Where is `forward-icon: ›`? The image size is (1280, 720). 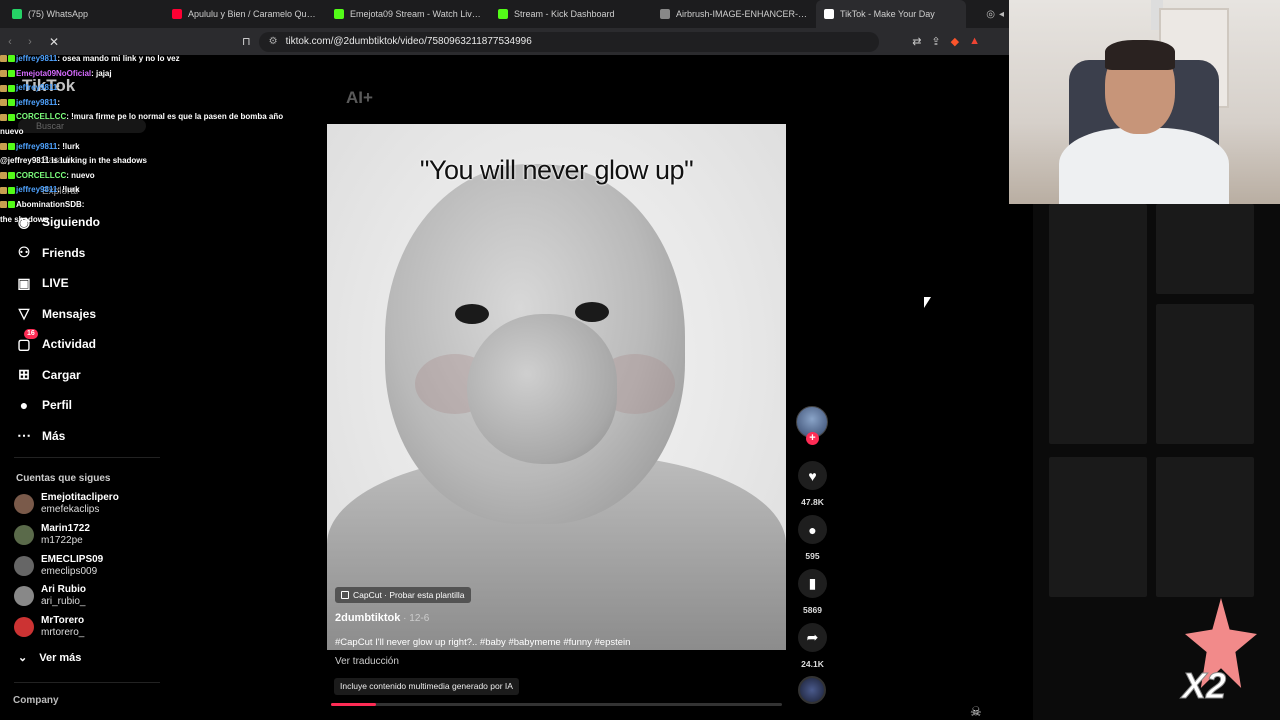 forward-icon: › is located at coordinates (30, 42).